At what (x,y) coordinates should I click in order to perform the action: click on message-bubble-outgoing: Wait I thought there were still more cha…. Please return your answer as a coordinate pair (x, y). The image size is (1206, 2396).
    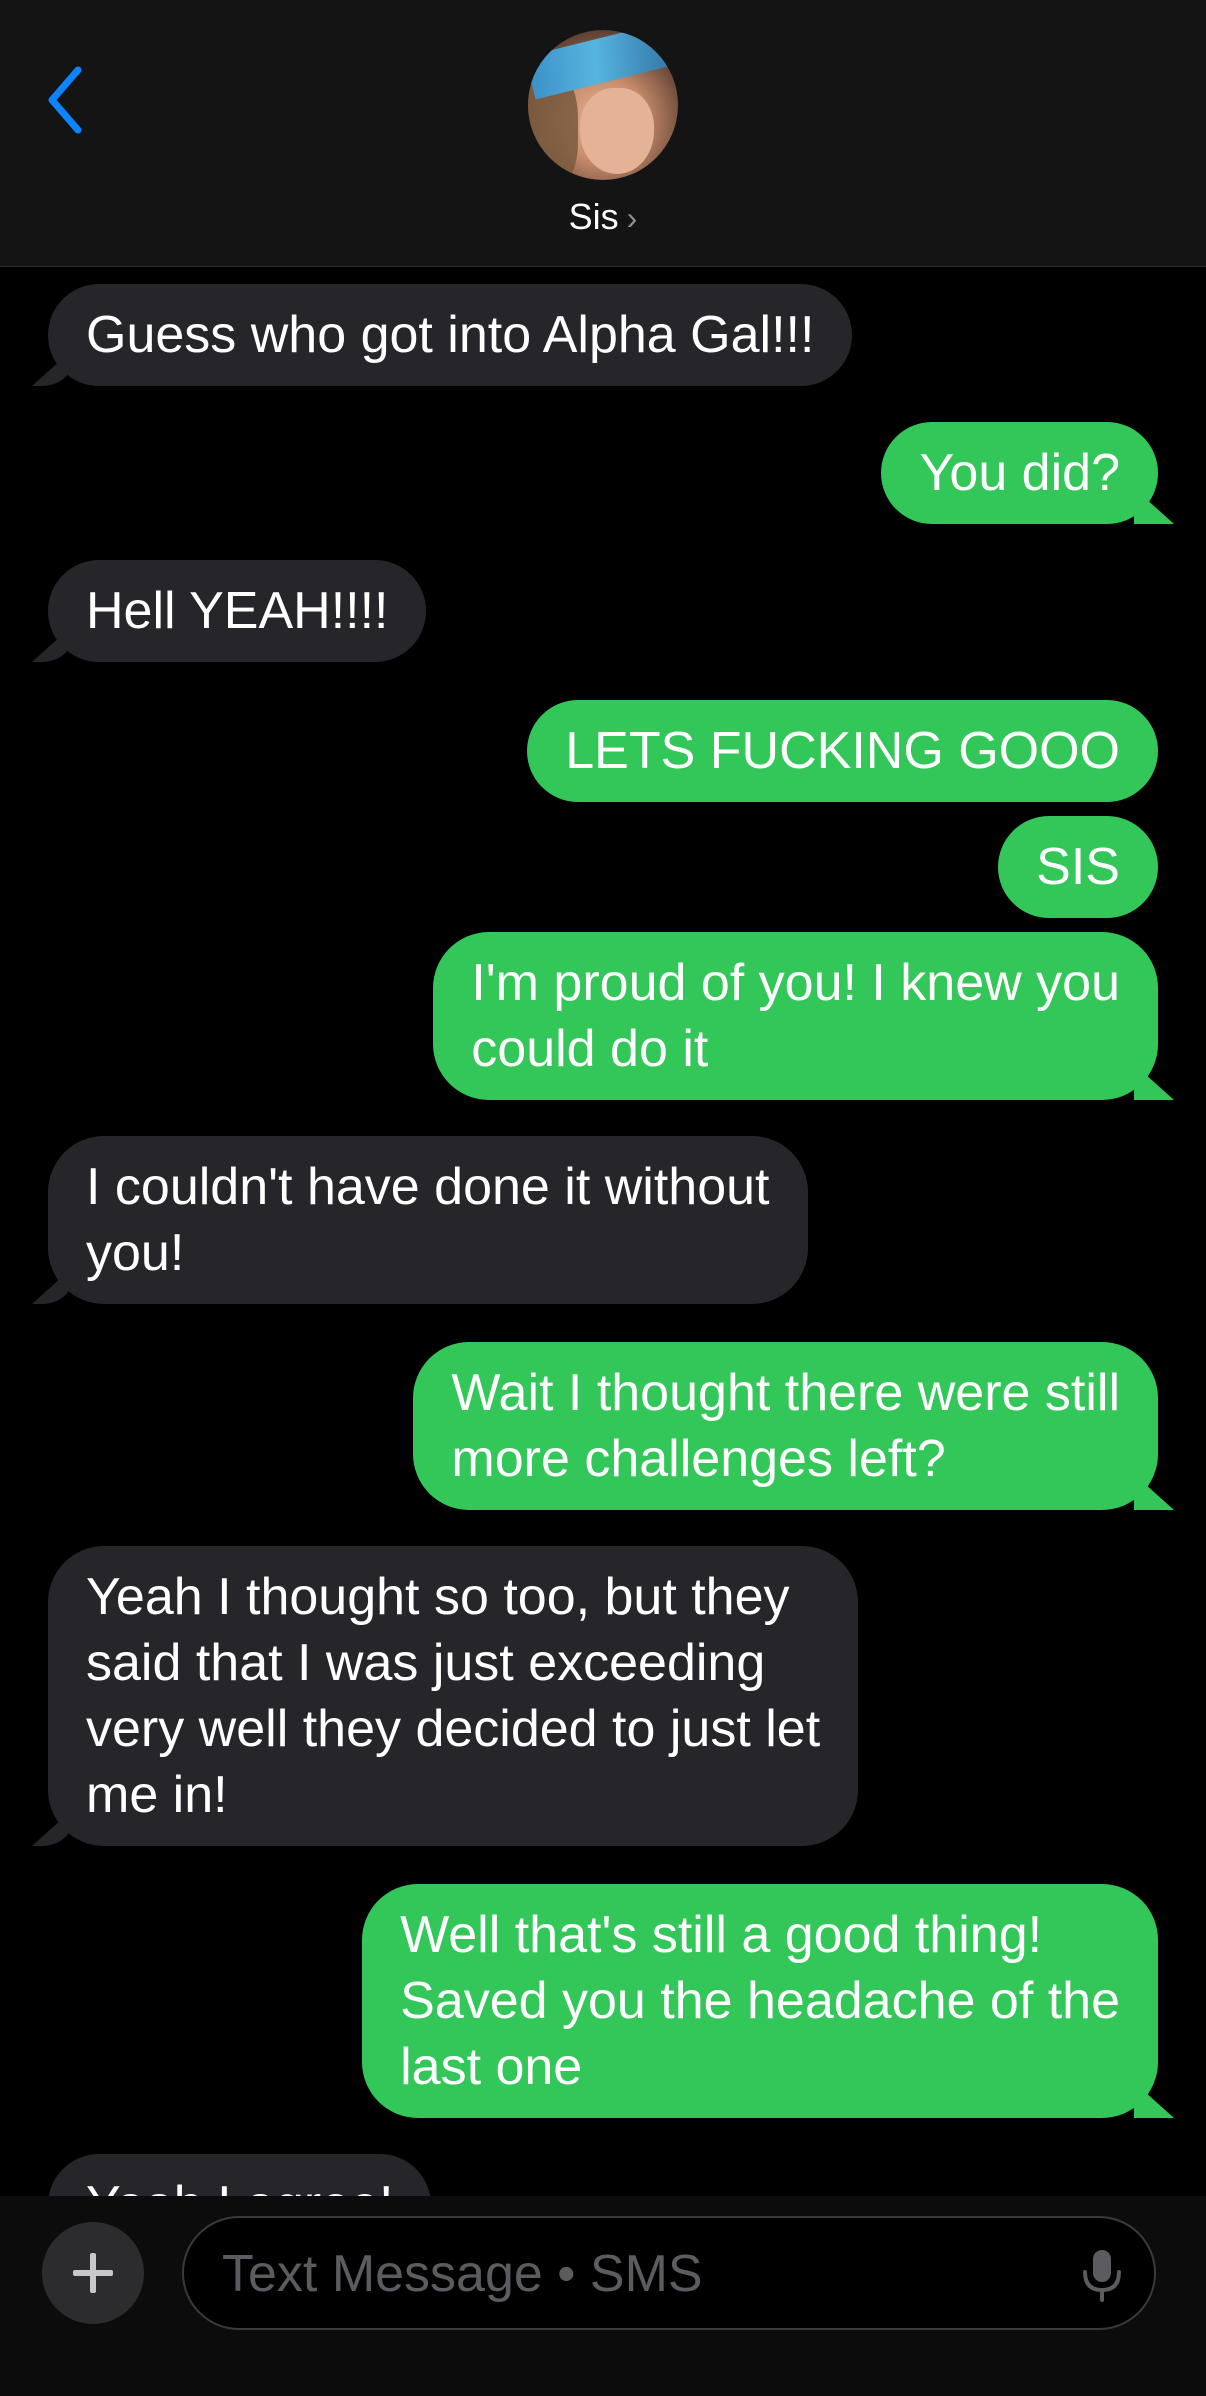
    Looking at the image, I should click on (785, 1426).